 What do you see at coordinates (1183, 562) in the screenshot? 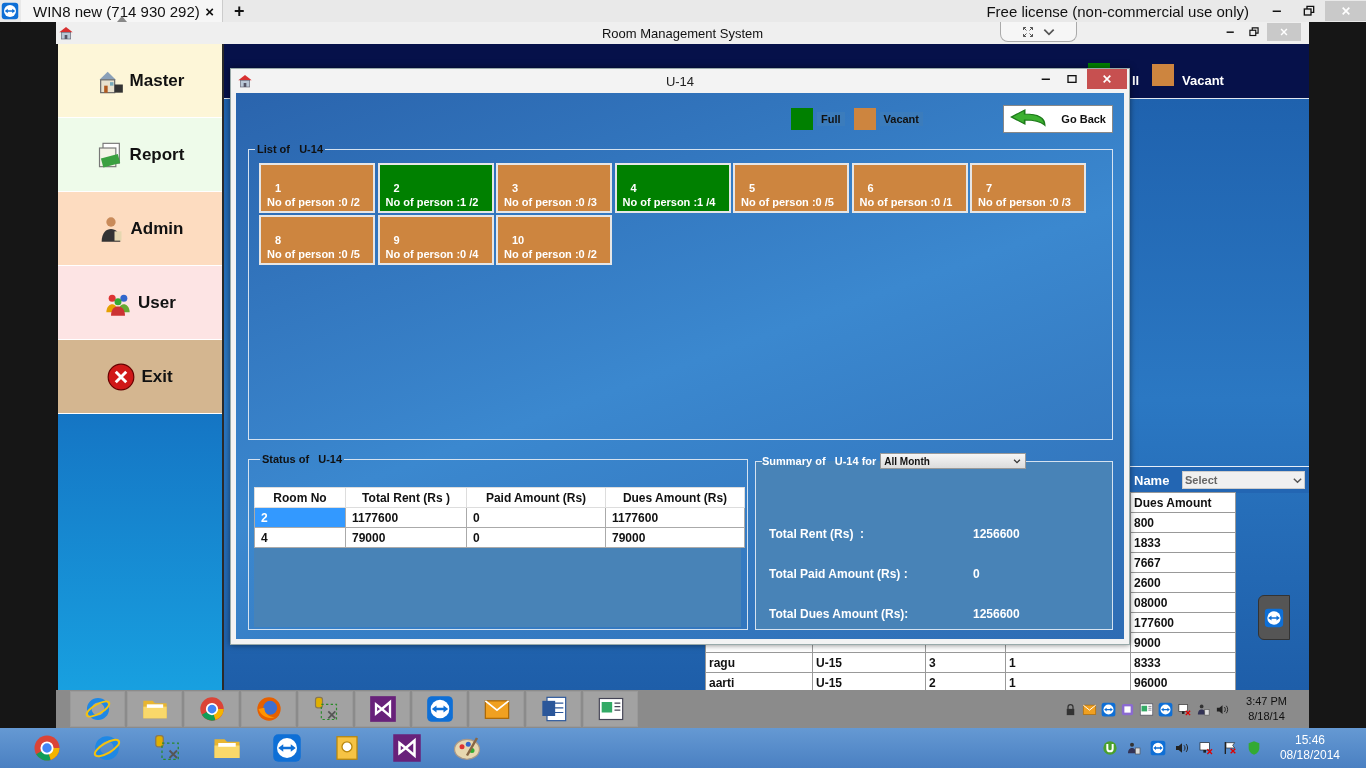
I see `table-cell: 7667` at bounding box center [1183, 562].